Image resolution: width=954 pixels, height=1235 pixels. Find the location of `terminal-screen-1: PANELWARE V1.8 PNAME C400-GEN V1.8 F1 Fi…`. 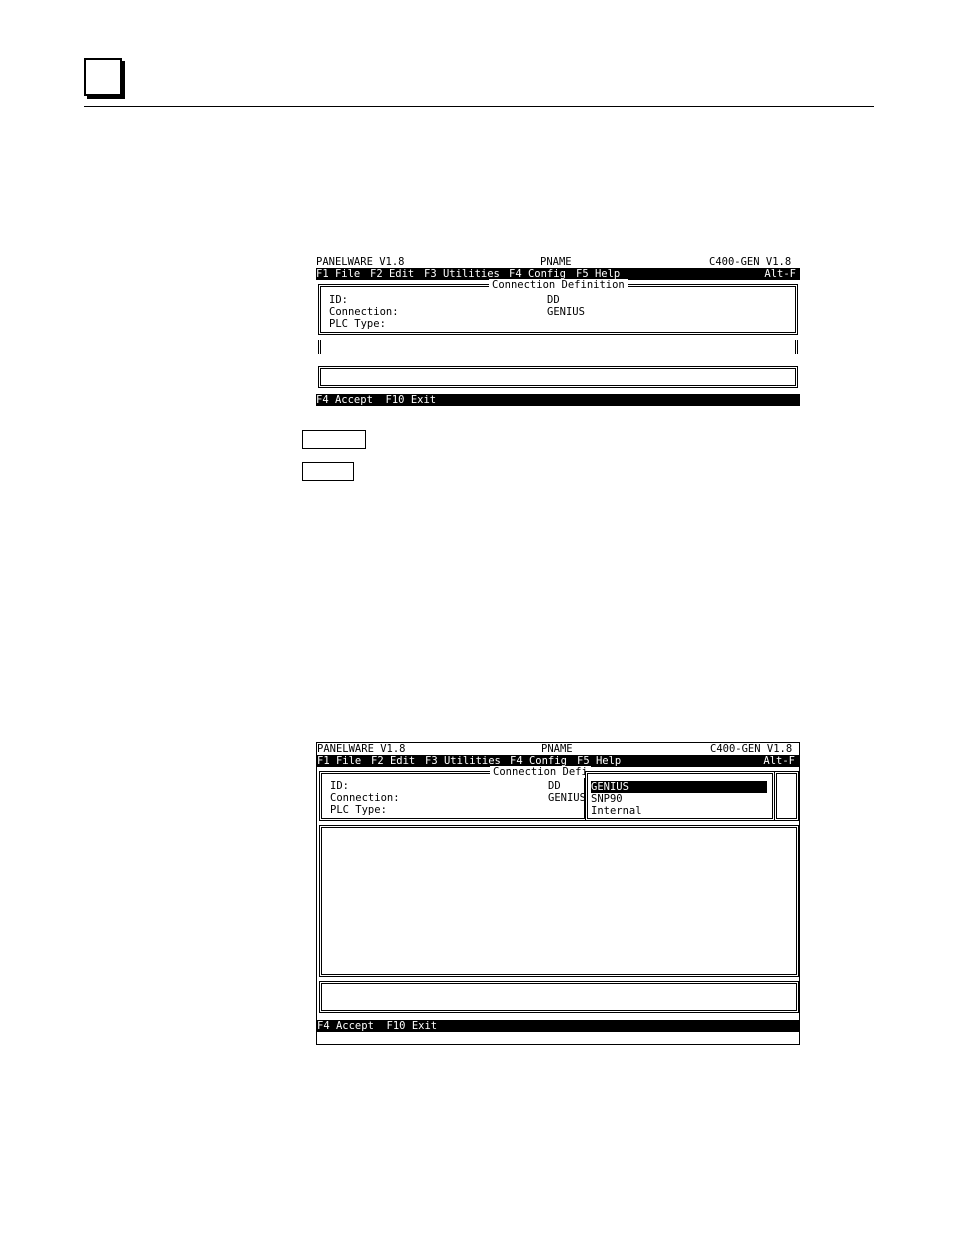

terminal-screen-1: PANELWARE V1.8 PNAME C400-GEN V1.8 F1 Fi… is located at coordinates (558, 337).